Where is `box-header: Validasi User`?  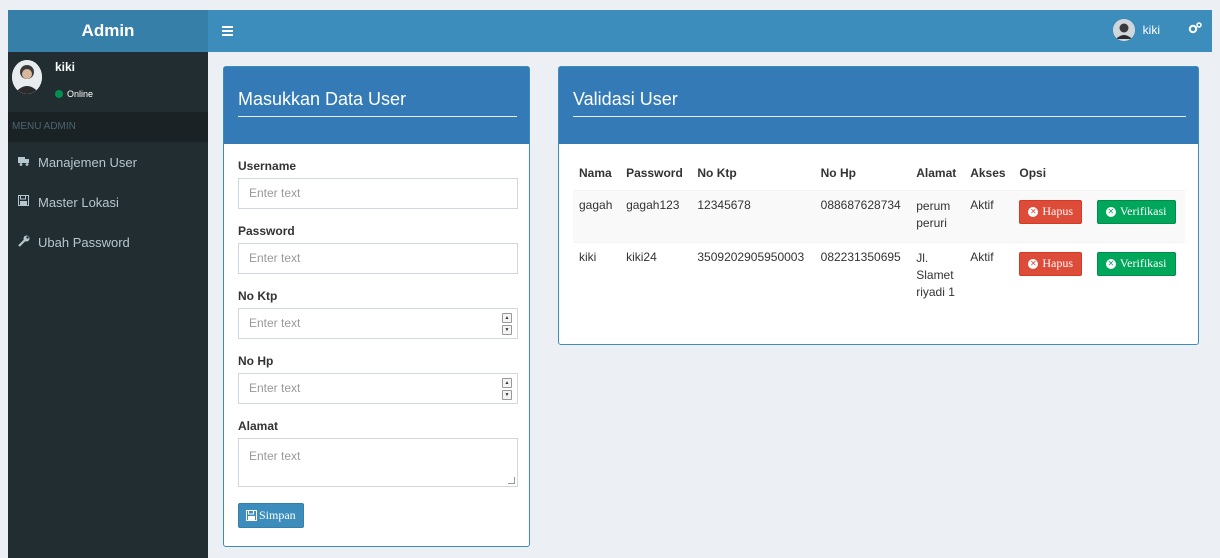 box-header: Validasi User is located at coordinates (878, 105).